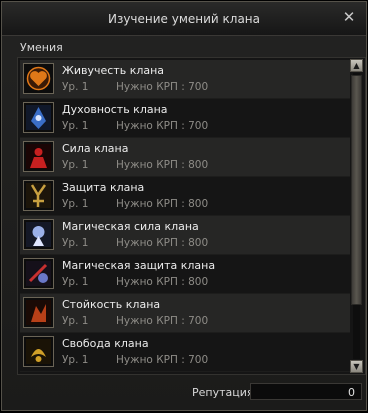 Image resolution: width=368 pixels, height=413 pixels. I want to click on freedom-icon, so click(38, 351).